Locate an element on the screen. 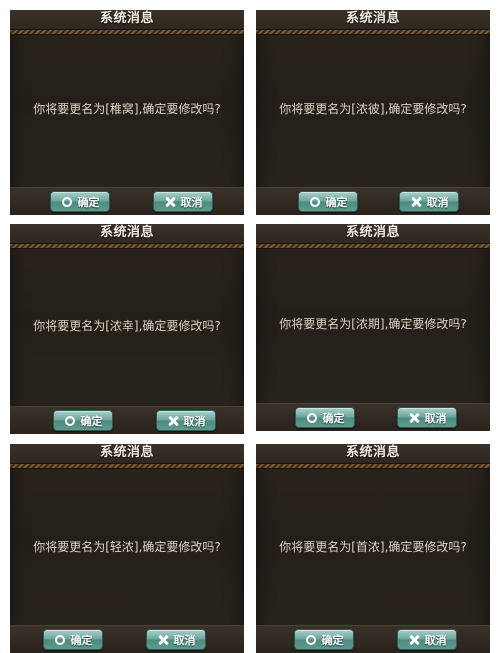 Image resolution: width=500 pixels, height=653 pixels. dialog-message: 你将要更名为[浓彼],确定要修改吗? is located at coordinates (373, 109).